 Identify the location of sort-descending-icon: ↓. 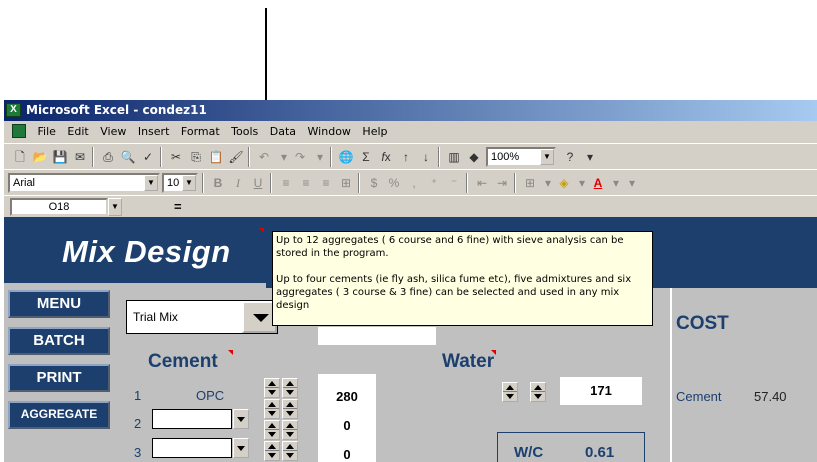
(426, 157).